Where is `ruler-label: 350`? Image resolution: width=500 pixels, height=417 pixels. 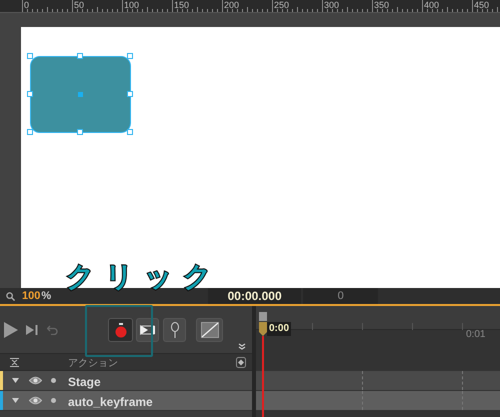 ruler-label: 350 is located at coordinates (382, 5).